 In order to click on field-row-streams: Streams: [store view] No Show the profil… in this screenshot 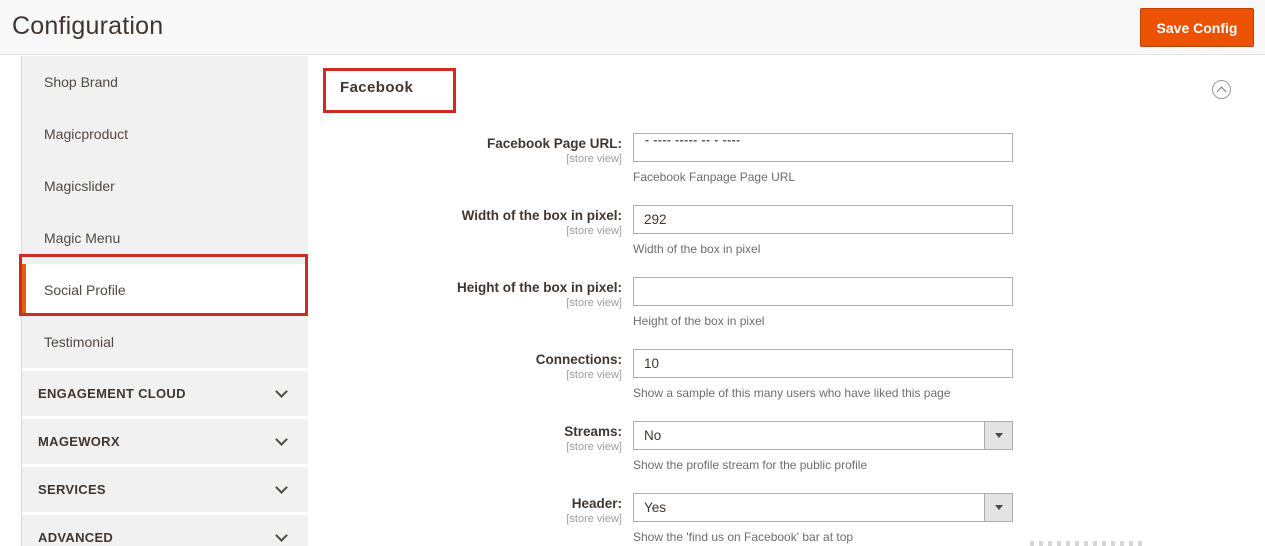, I will do `click(678, 452)`.